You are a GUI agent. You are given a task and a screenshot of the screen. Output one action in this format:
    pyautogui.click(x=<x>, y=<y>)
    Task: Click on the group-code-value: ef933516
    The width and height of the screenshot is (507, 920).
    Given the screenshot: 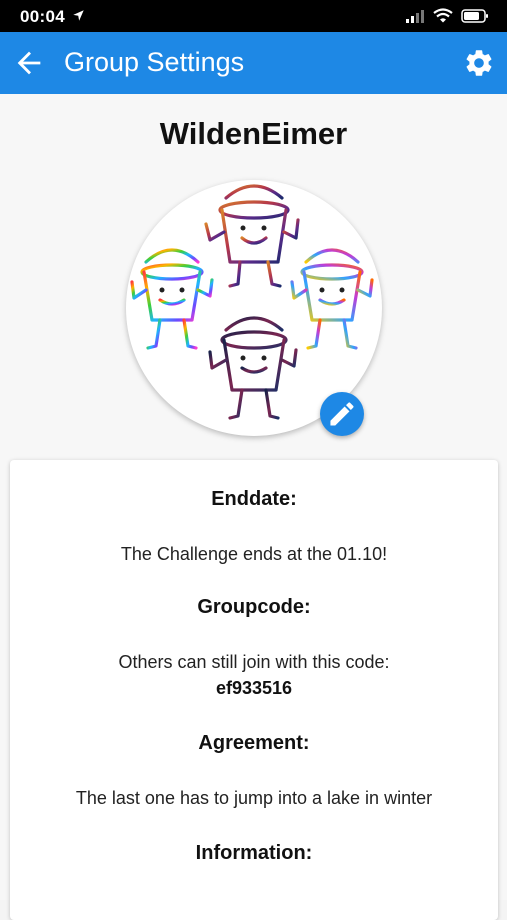 What is the action you would take?
    pyautogui.click(x=254, y=688)
    